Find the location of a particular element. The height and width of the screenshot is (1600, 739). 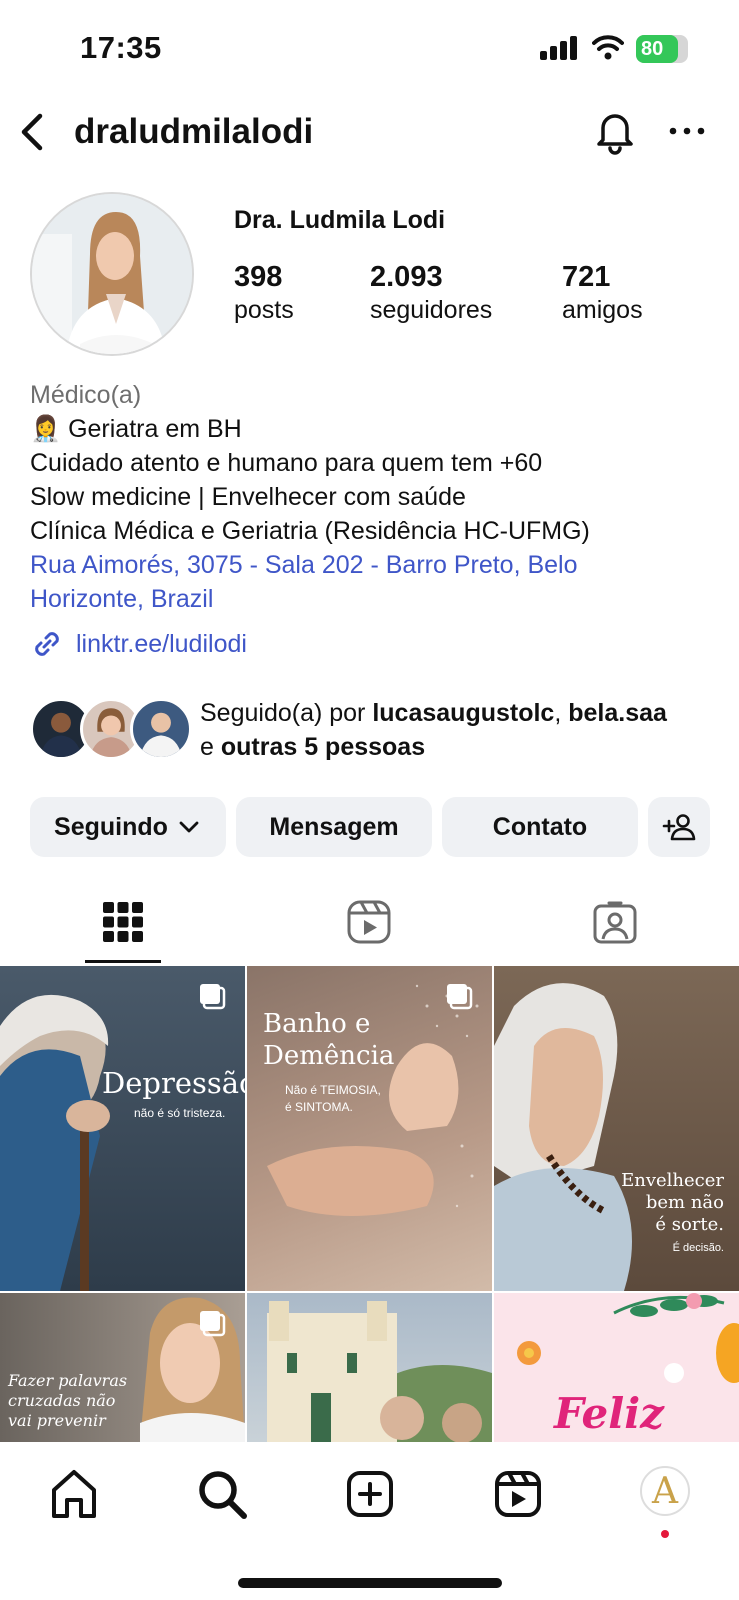

message-button-label: Mensagem is located at coordinates (334, 826).